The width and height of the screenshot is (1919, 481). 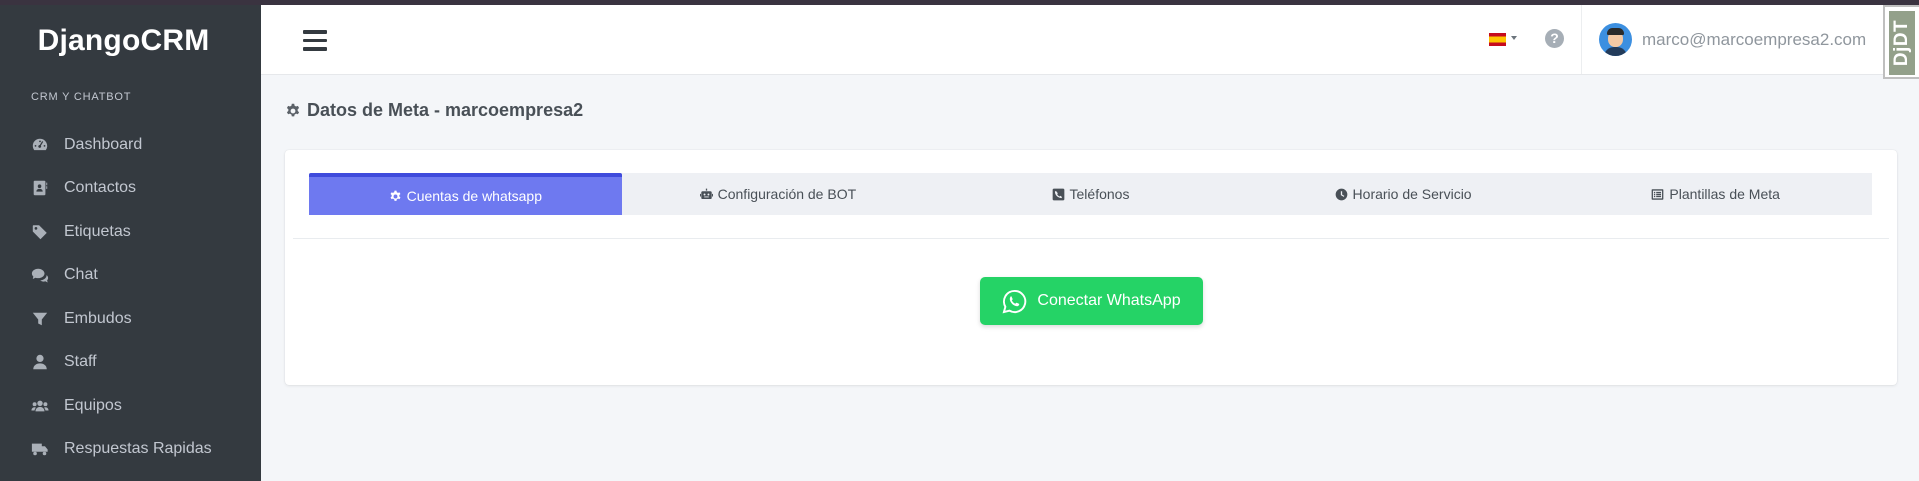 I want to click on user-menu: marco@marcoempresa2.com, so click(x=1723, y=39).